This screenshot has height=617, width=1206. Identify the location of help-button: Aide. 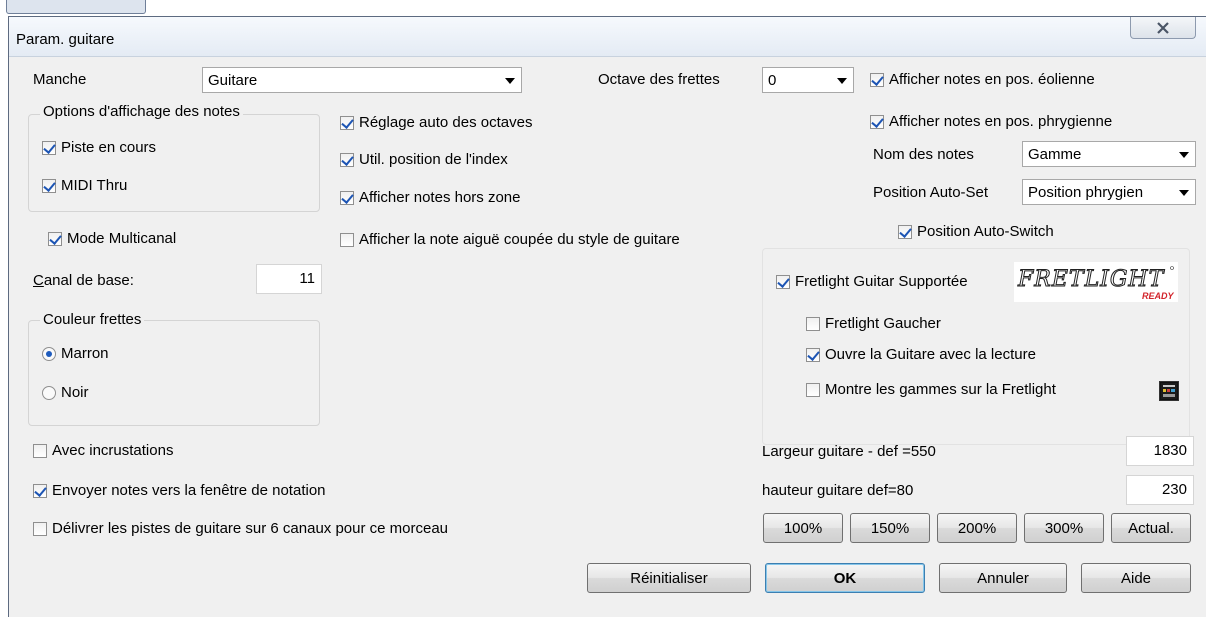
(1136, 578).